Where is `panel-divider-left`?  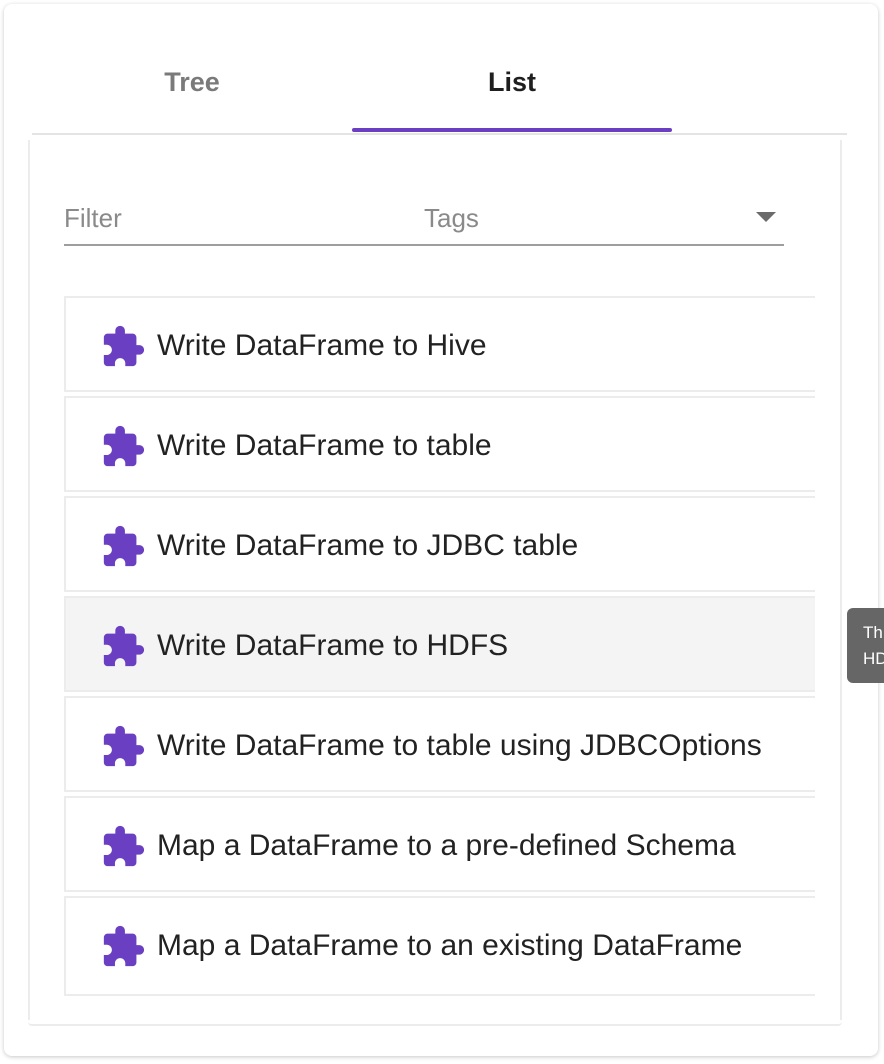 panel-divider-left is located at coordinates (29, 580).